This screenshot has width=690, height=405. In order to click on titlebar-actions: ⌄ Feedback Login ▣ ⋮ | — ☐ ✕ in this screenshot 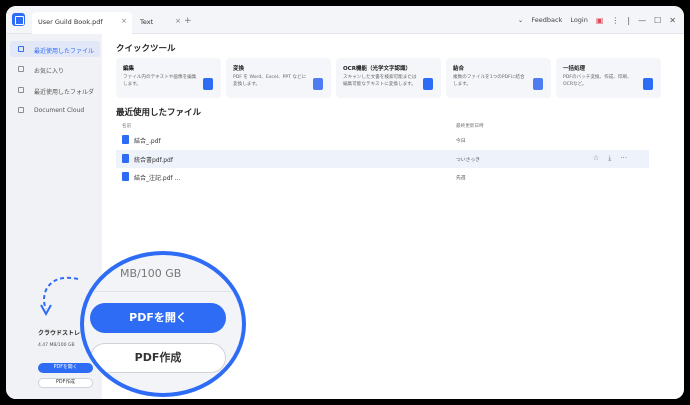, I will do `click(597, 20)`.